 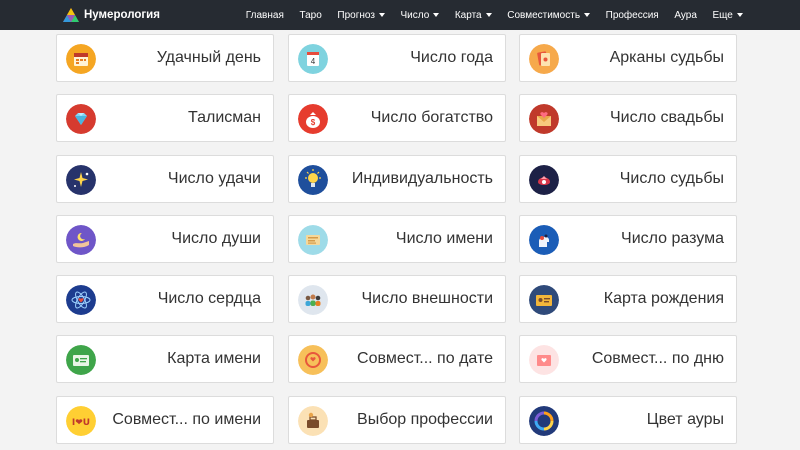 I want to click on card-mind-number: Число разума, so click(x=628, y=239).